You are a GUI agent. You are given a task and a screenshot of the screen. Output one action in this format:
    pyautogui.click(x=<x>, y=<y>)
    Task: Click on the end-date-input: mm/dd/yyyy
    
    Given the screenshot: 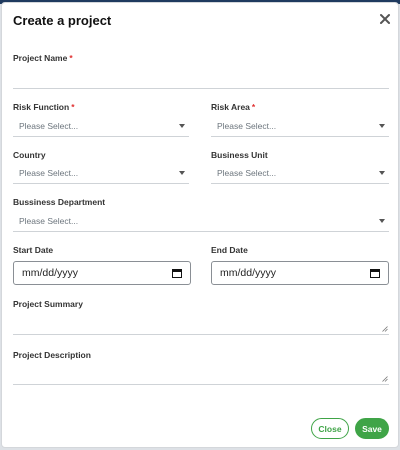 What is the action you would take?
    pyautogui.click(x=300, y=273)
    